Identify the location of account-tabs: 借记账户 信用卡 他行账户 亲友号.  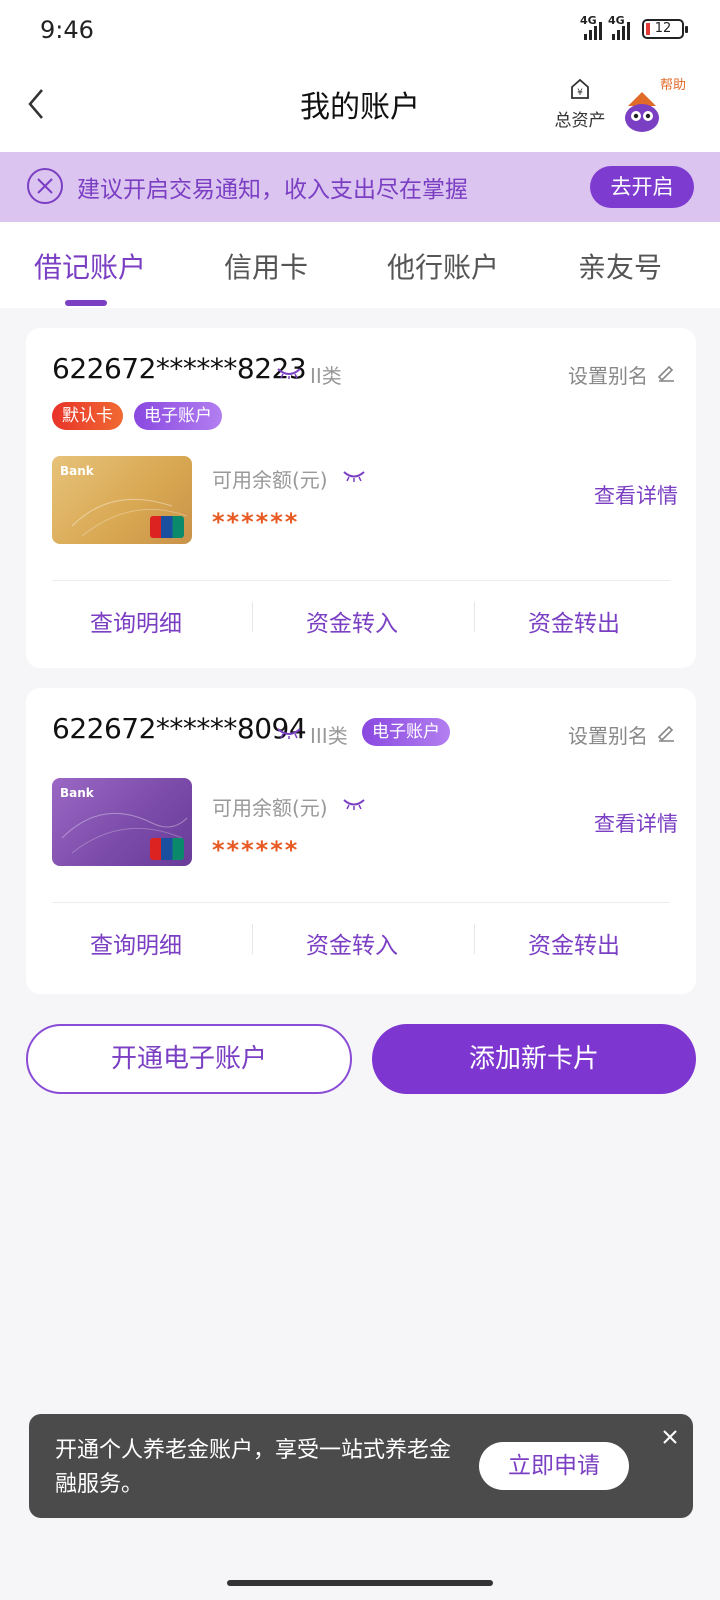
(360, 265).